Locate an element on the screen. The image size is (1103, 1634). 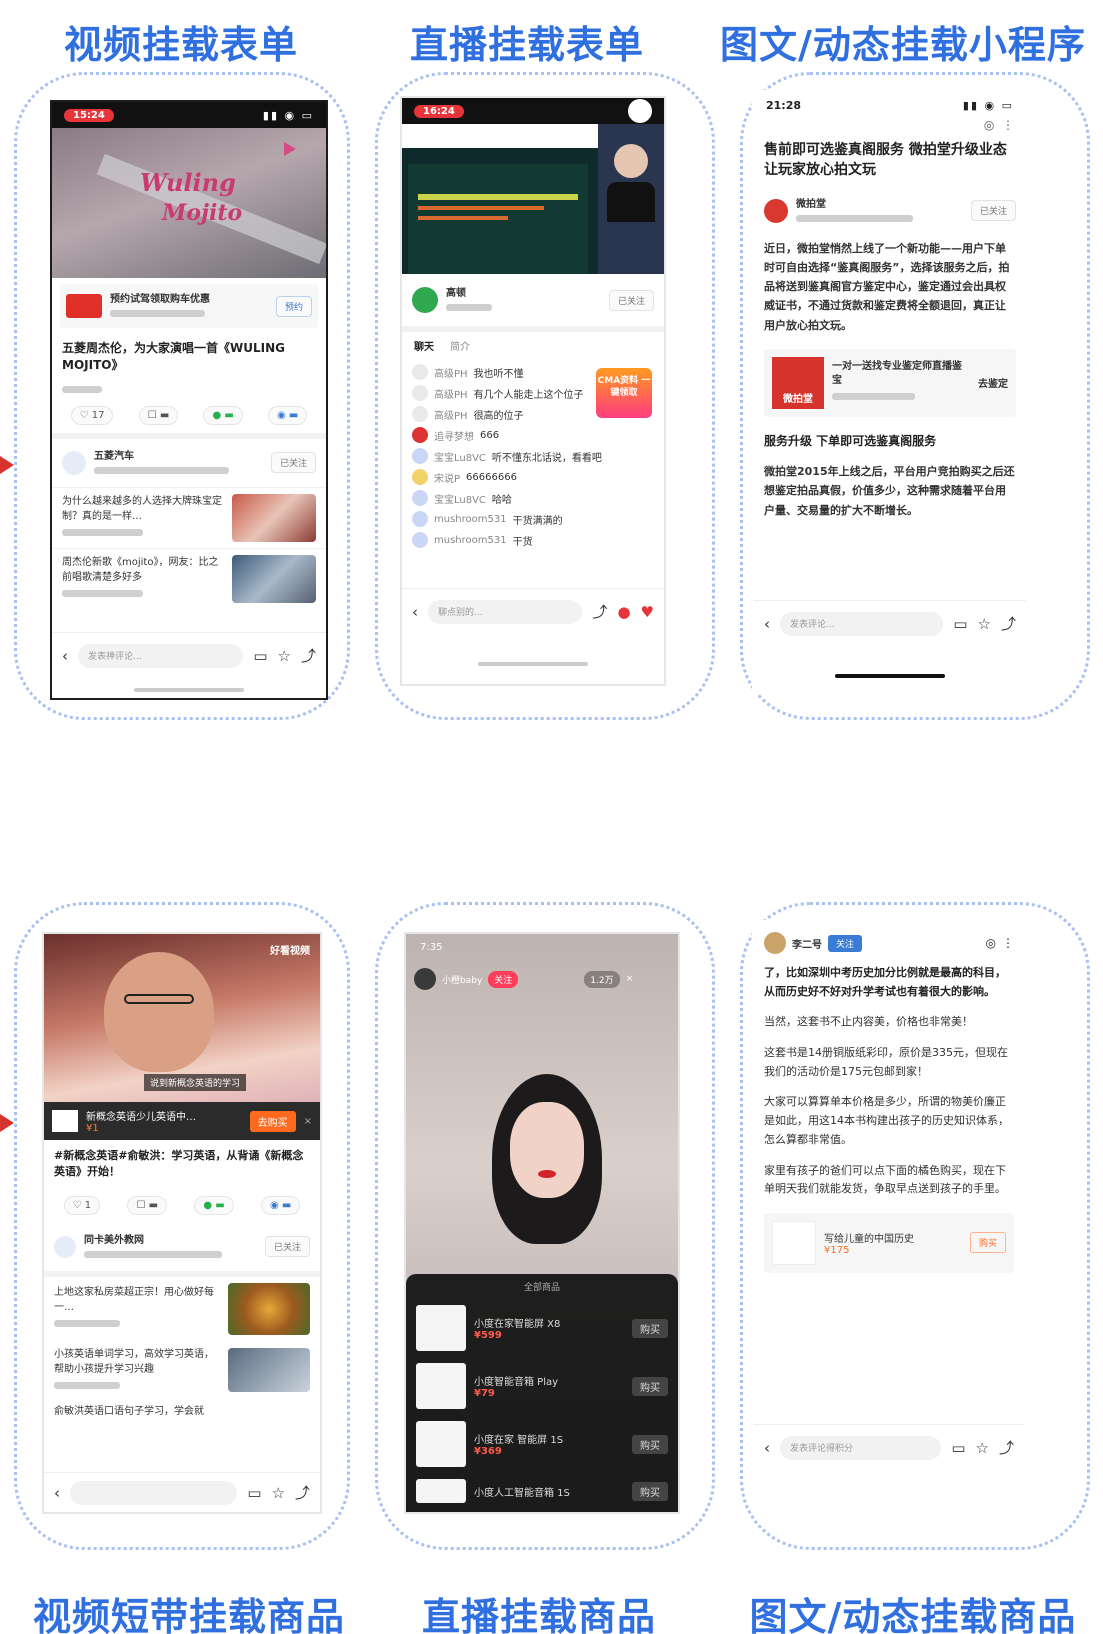
product-item: 小度在家 智能屏 1S ¥369 购买 is located at coordinates (542, 1444).